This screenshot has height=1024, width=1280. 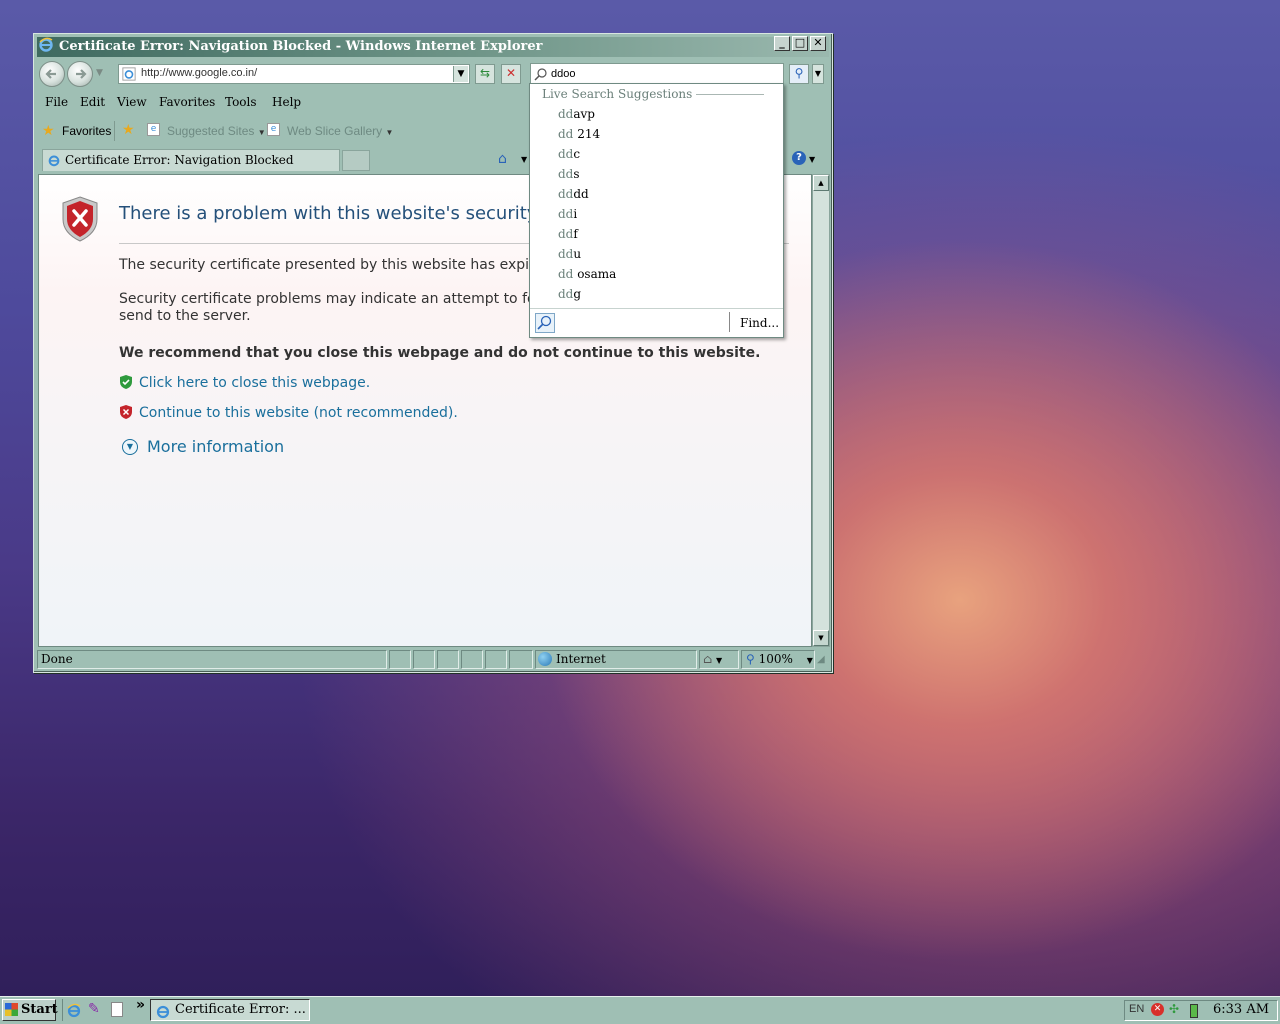 What do you see at coordinates (800, 43) in the screenshot?
I see `maximize-button: □` at bounding box center [800, 43].